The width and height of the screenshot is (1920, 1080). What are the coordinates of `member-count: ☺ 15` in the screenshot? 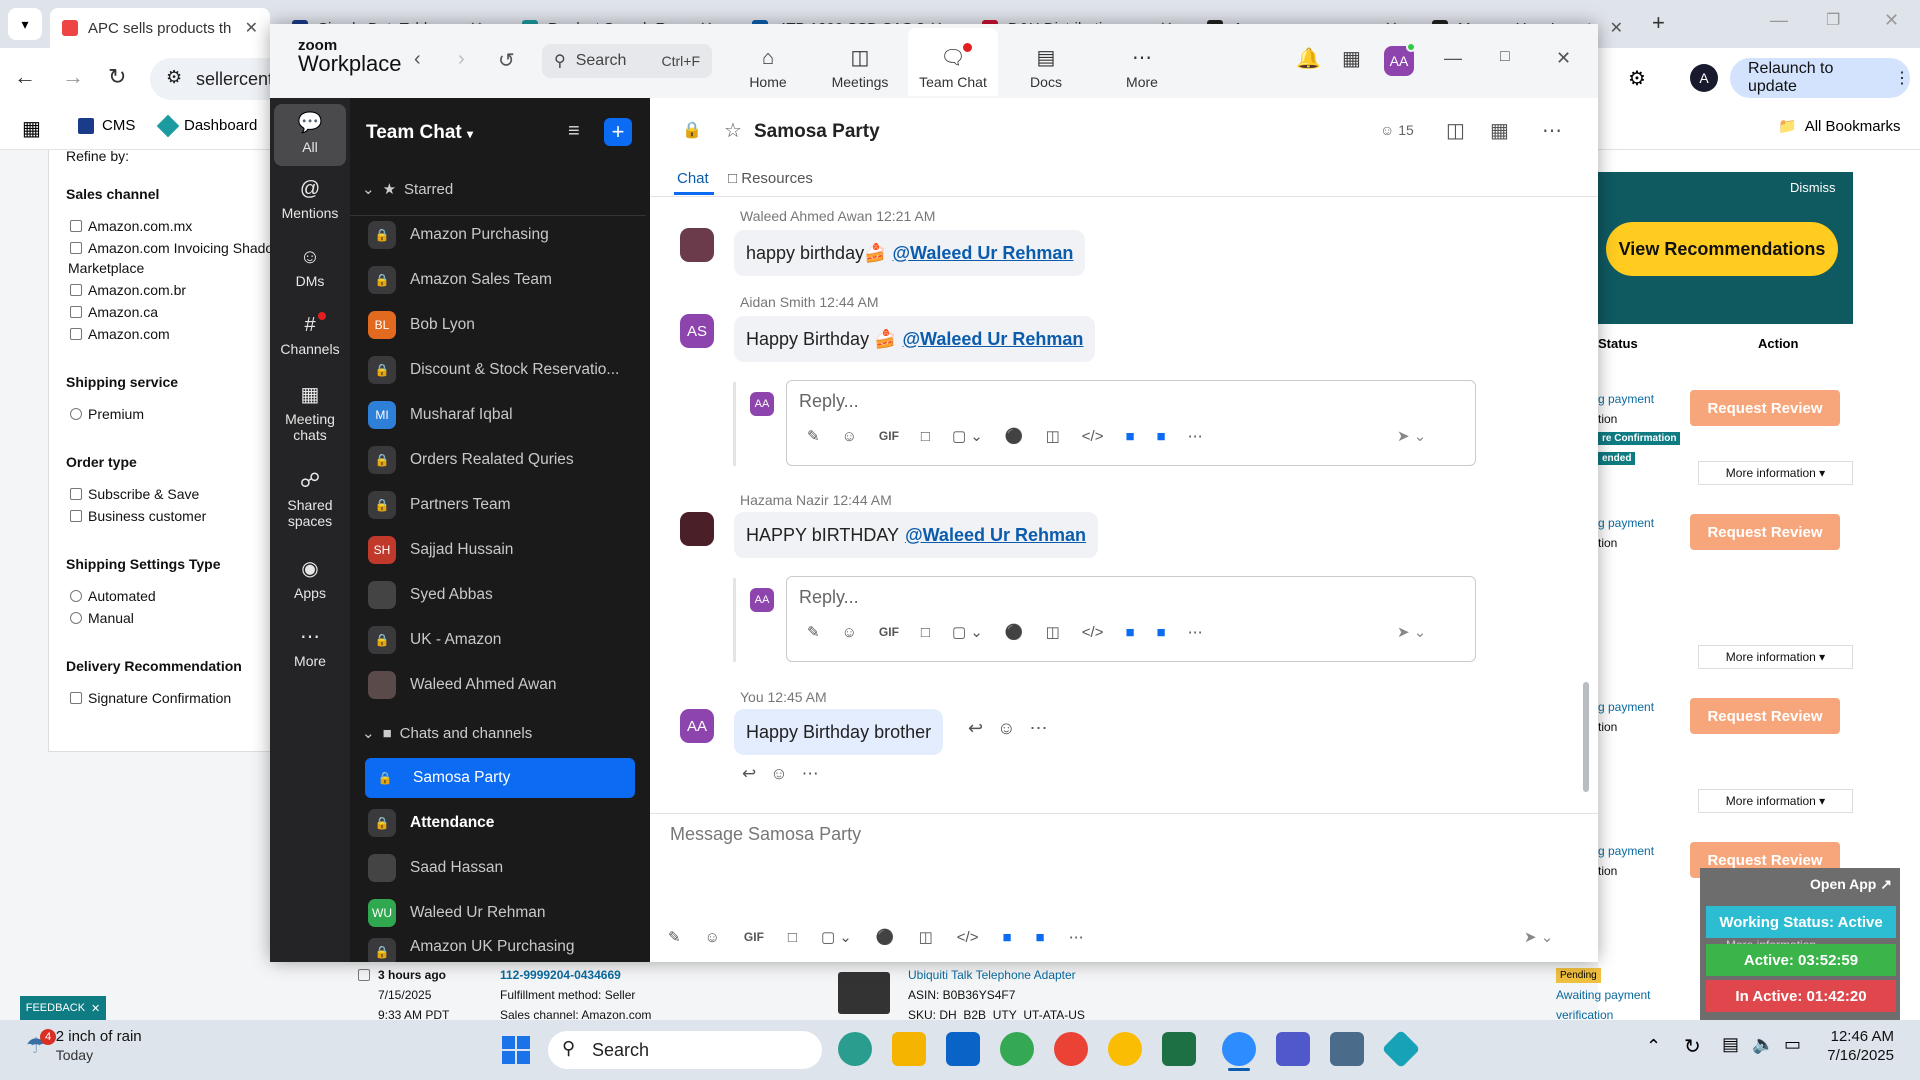 It's located at (1397, 130).